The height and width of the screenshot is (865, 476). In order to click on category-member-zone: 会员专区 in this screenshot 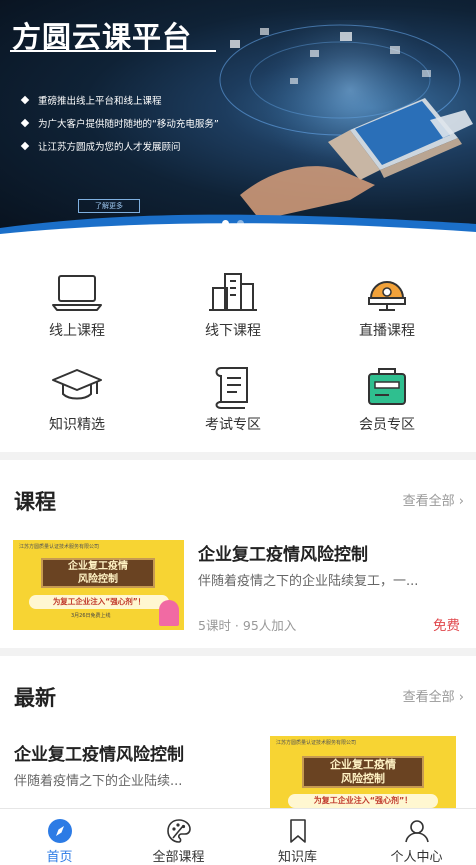, I will do `click(387, 398)`.